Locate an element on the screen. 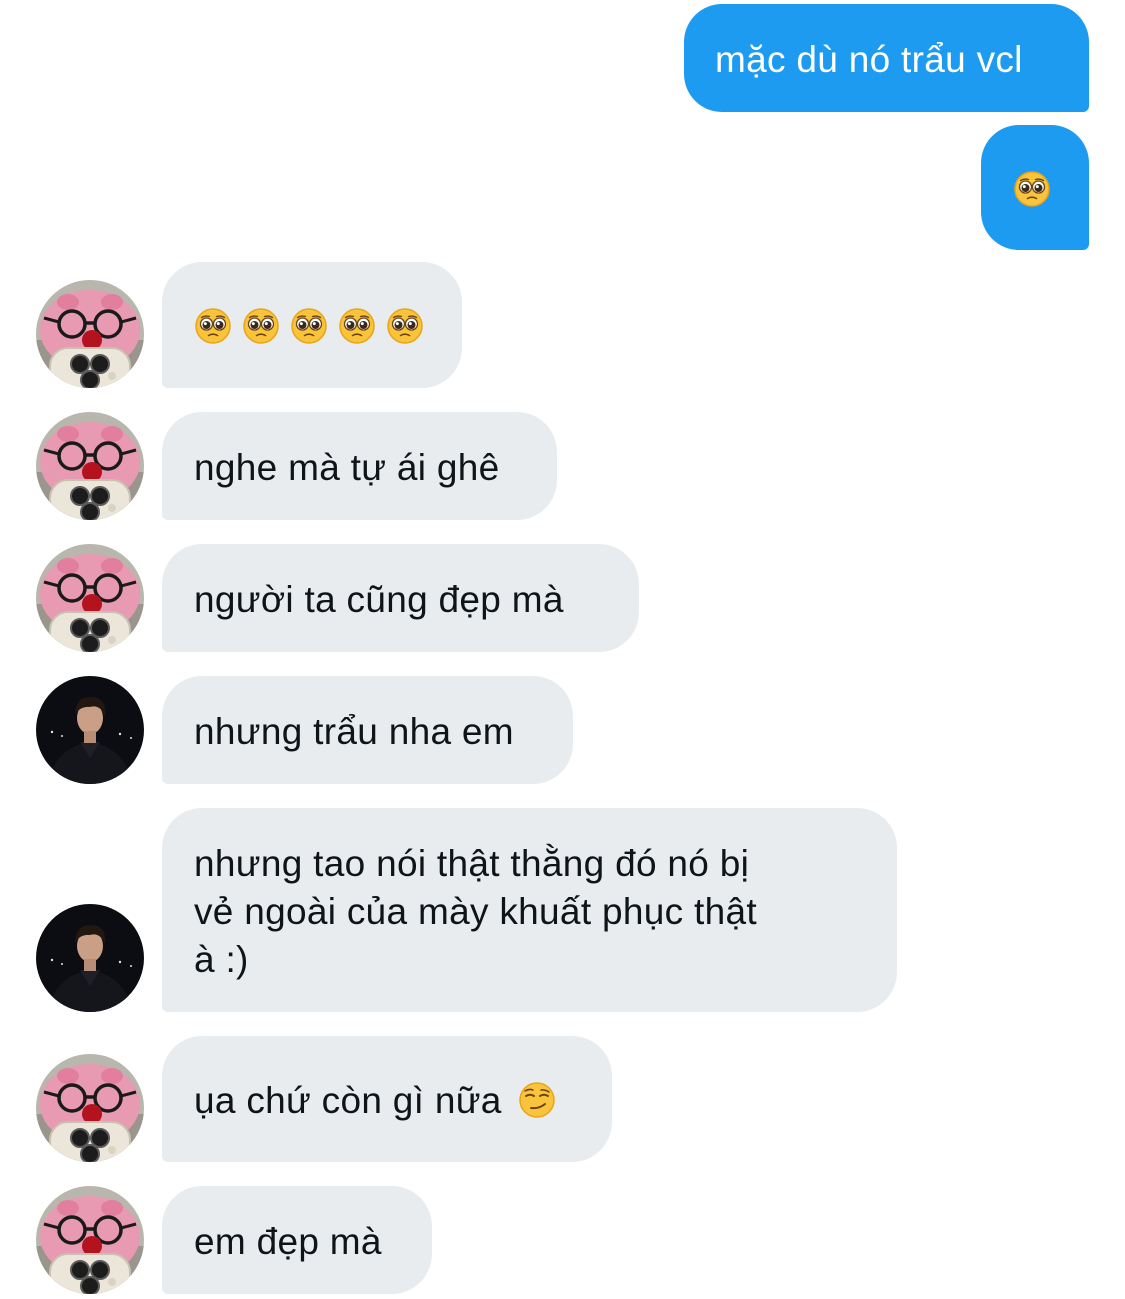 The image size is (1125, 1299). received-emoji-bubble is located at coordinates (312, 325).